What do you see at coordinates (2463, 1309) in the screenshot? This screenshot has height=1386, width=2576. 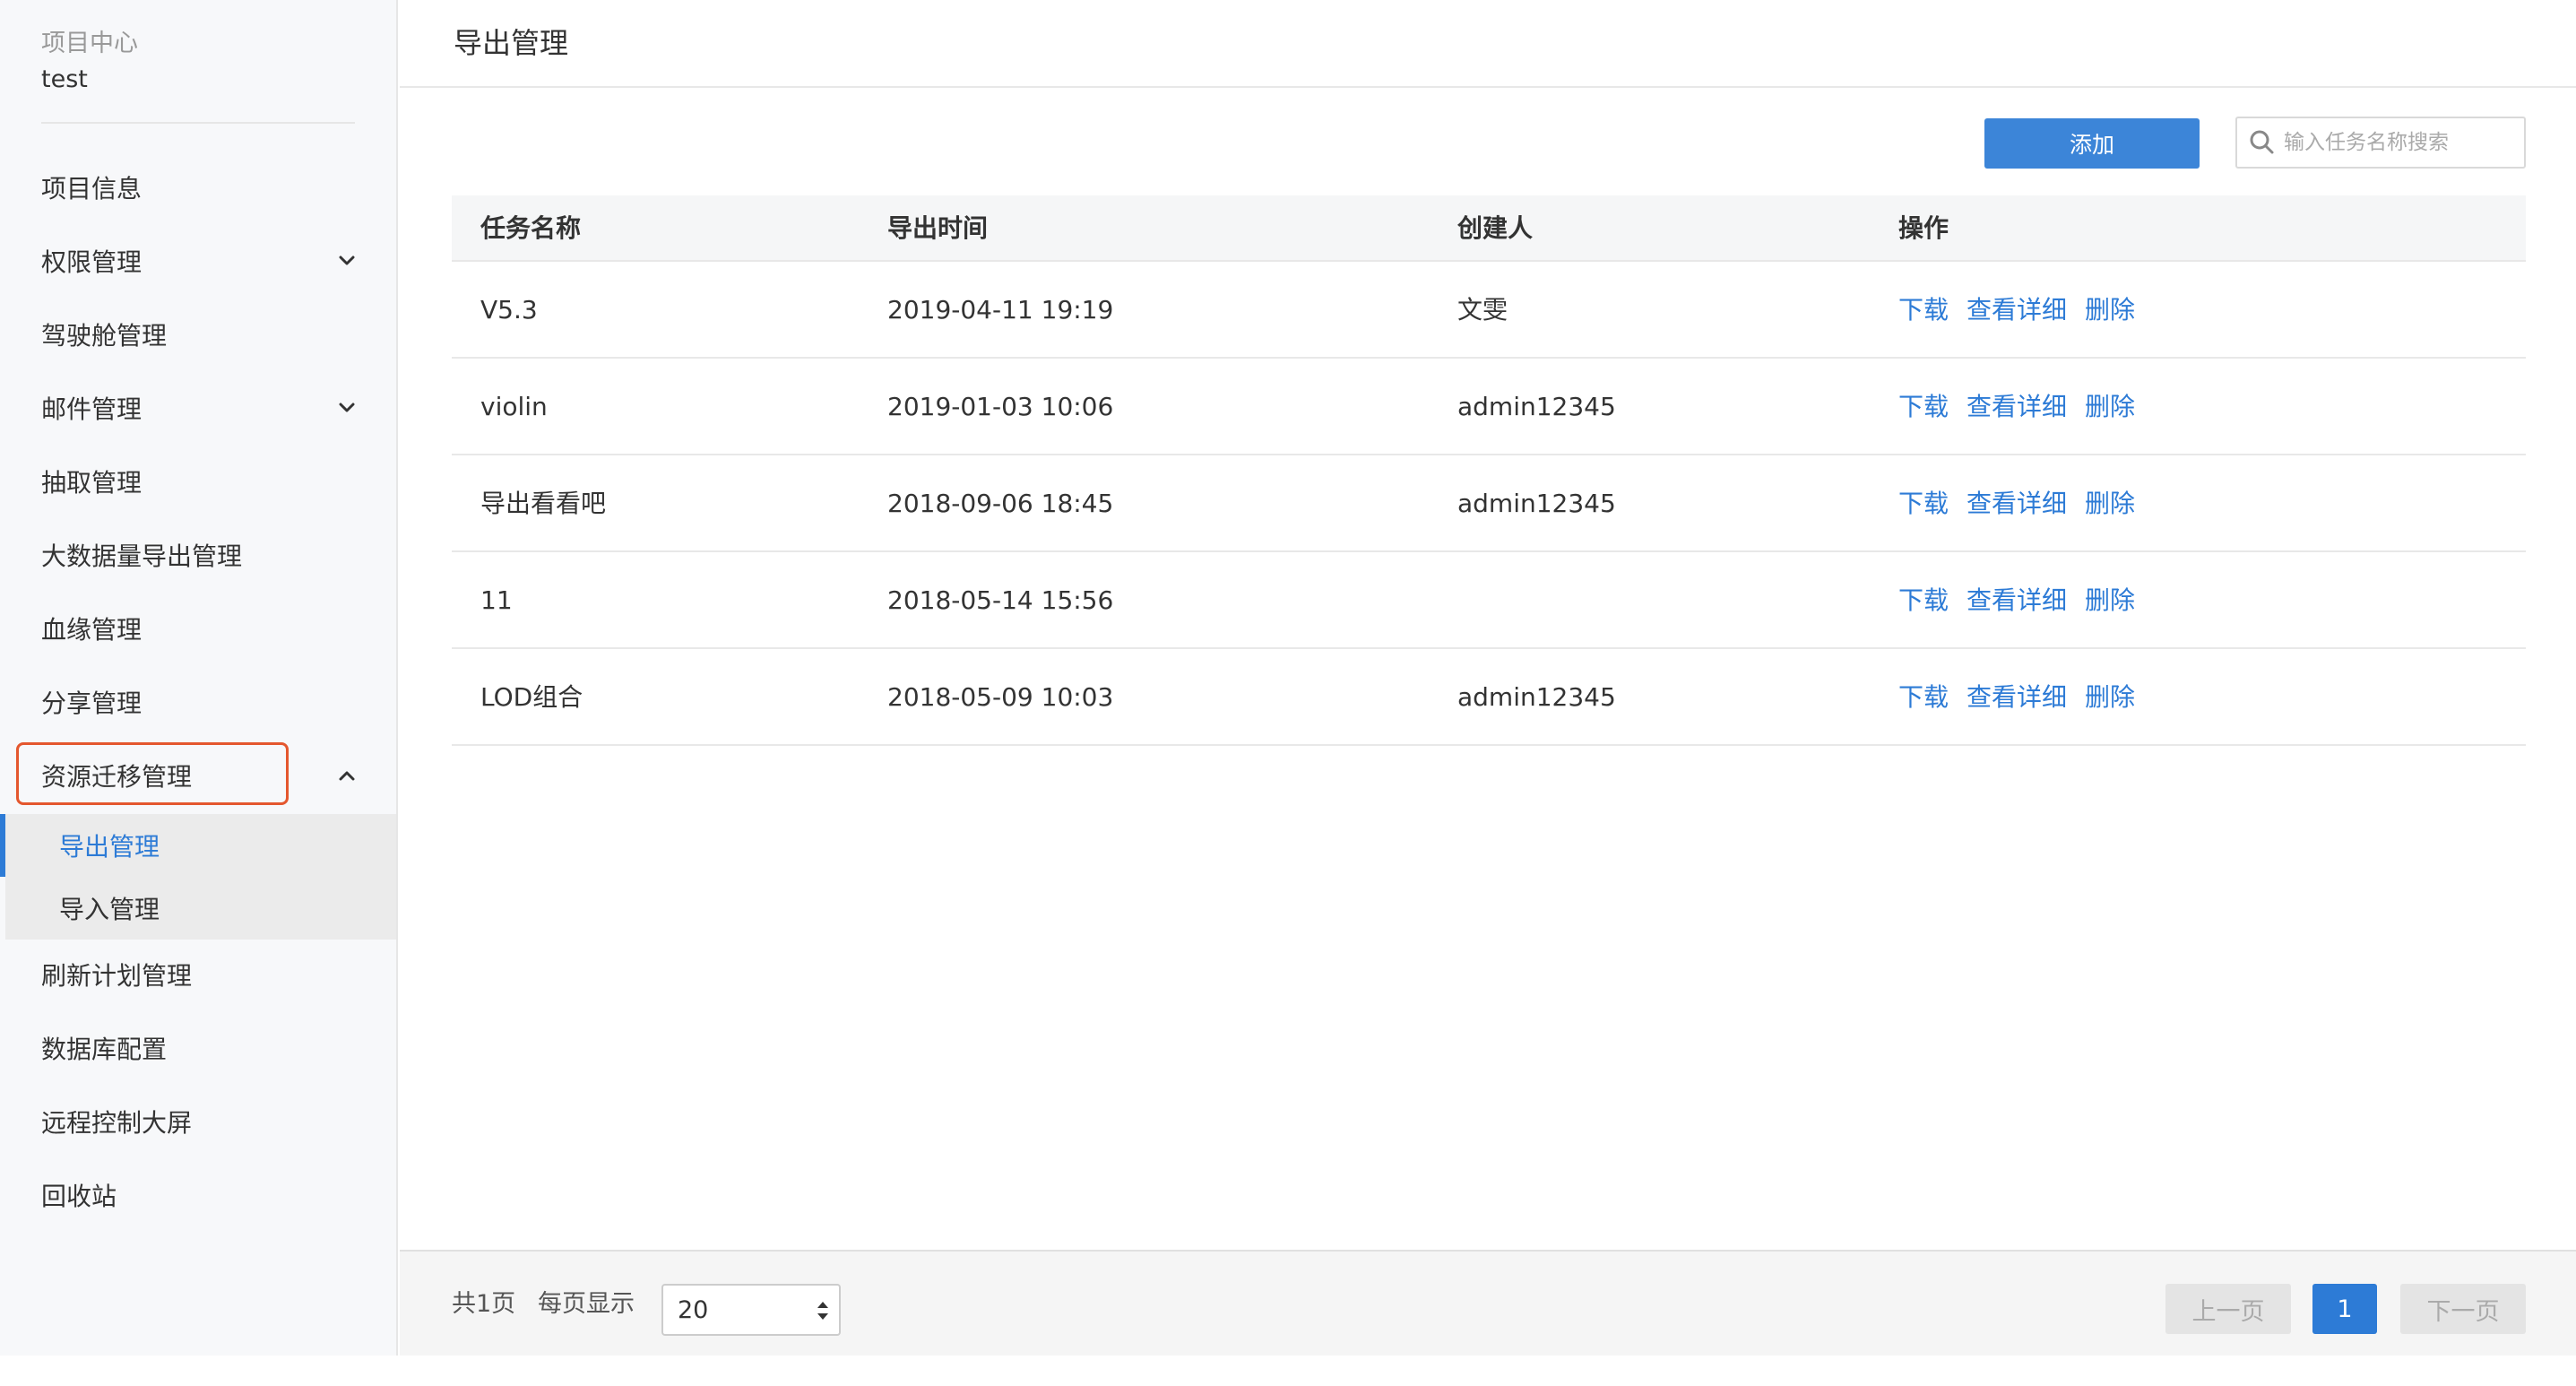 I see `next-page-button: 下一页` at bounding box center [2463, 1309].